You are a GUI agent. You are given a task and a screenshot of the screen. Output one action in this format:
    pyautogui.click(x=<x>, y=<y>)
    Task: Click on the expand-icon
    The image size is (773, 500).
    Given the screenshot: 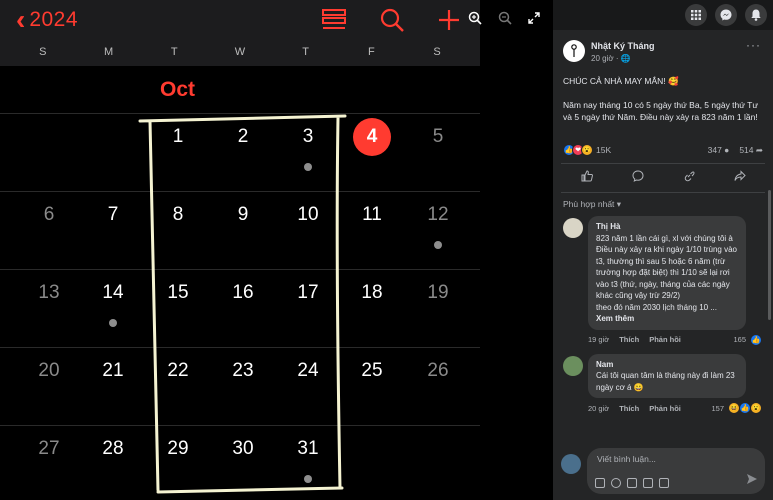 What is the action you would take?
    pyautogui.click(x=534, y=18)
    